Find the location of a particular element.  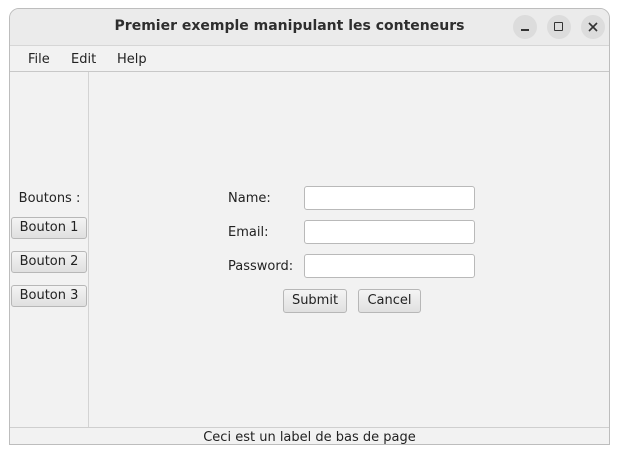

status-bar: Ceci est un label de bas de page is located at coordinates (309, 436).